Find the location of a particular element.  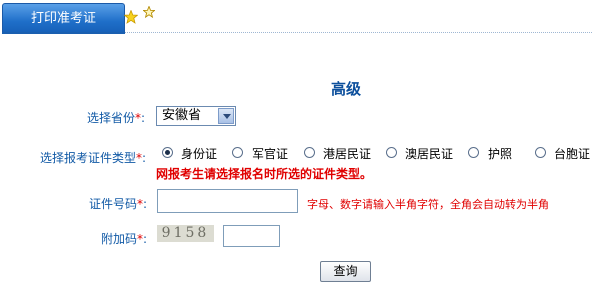

radio-hk-resident-card is located at coordinates (309, 152).